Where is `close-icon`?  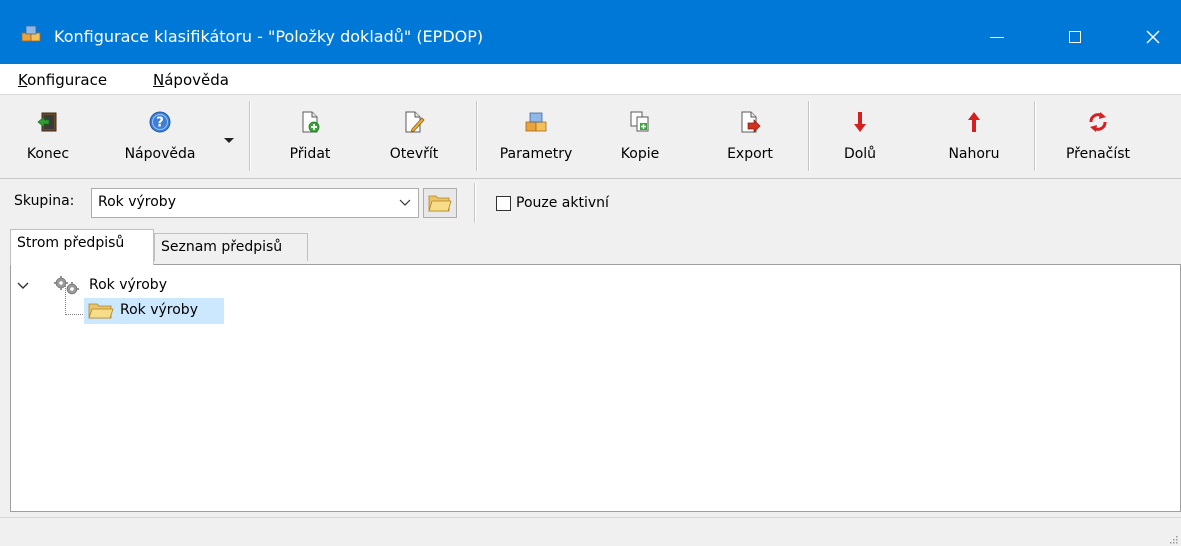
close-icon is located at coordinates (1153, 37).